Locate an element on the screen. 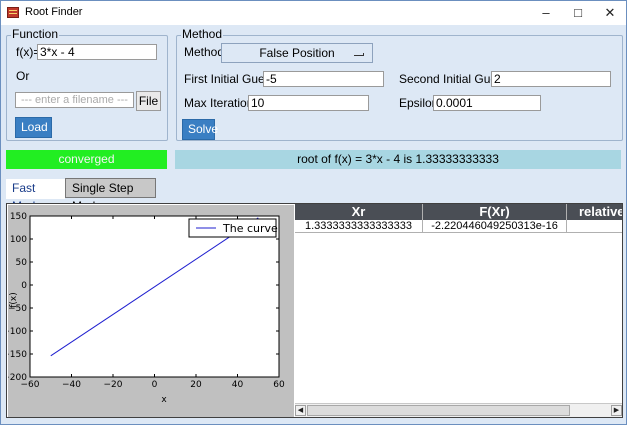  legend-label: The curve is located at coordinates (250, 228).